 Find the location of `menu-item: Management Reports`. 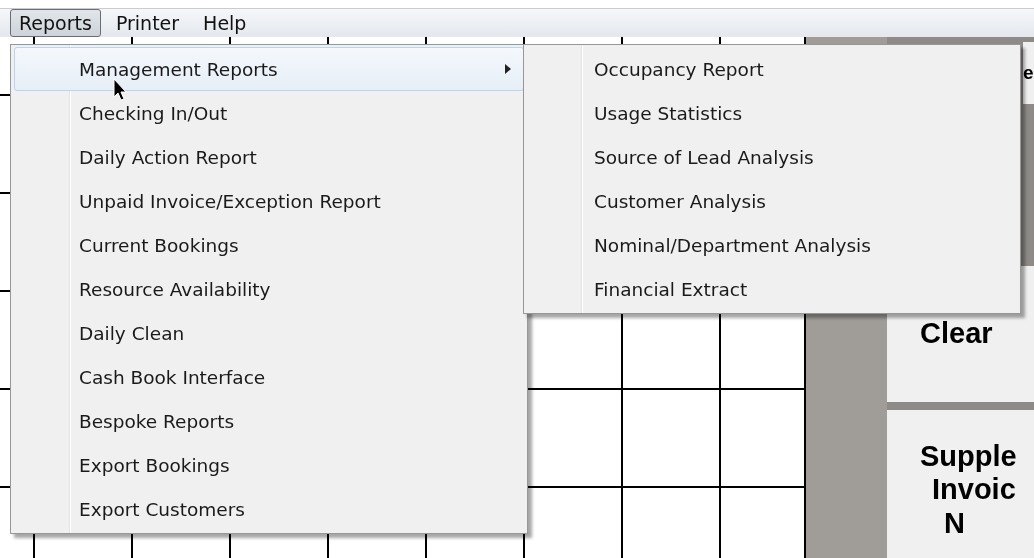

menu-item: Management Reports is located at coordinates (269, 69).